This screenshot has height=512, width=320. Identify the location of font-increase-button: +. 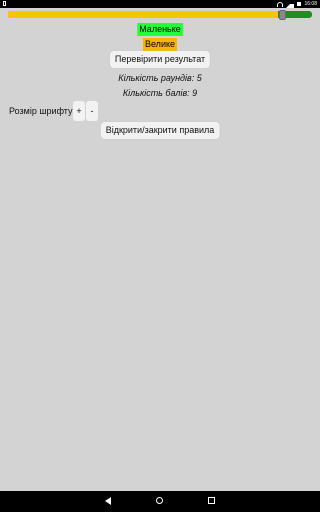
(79, 111).